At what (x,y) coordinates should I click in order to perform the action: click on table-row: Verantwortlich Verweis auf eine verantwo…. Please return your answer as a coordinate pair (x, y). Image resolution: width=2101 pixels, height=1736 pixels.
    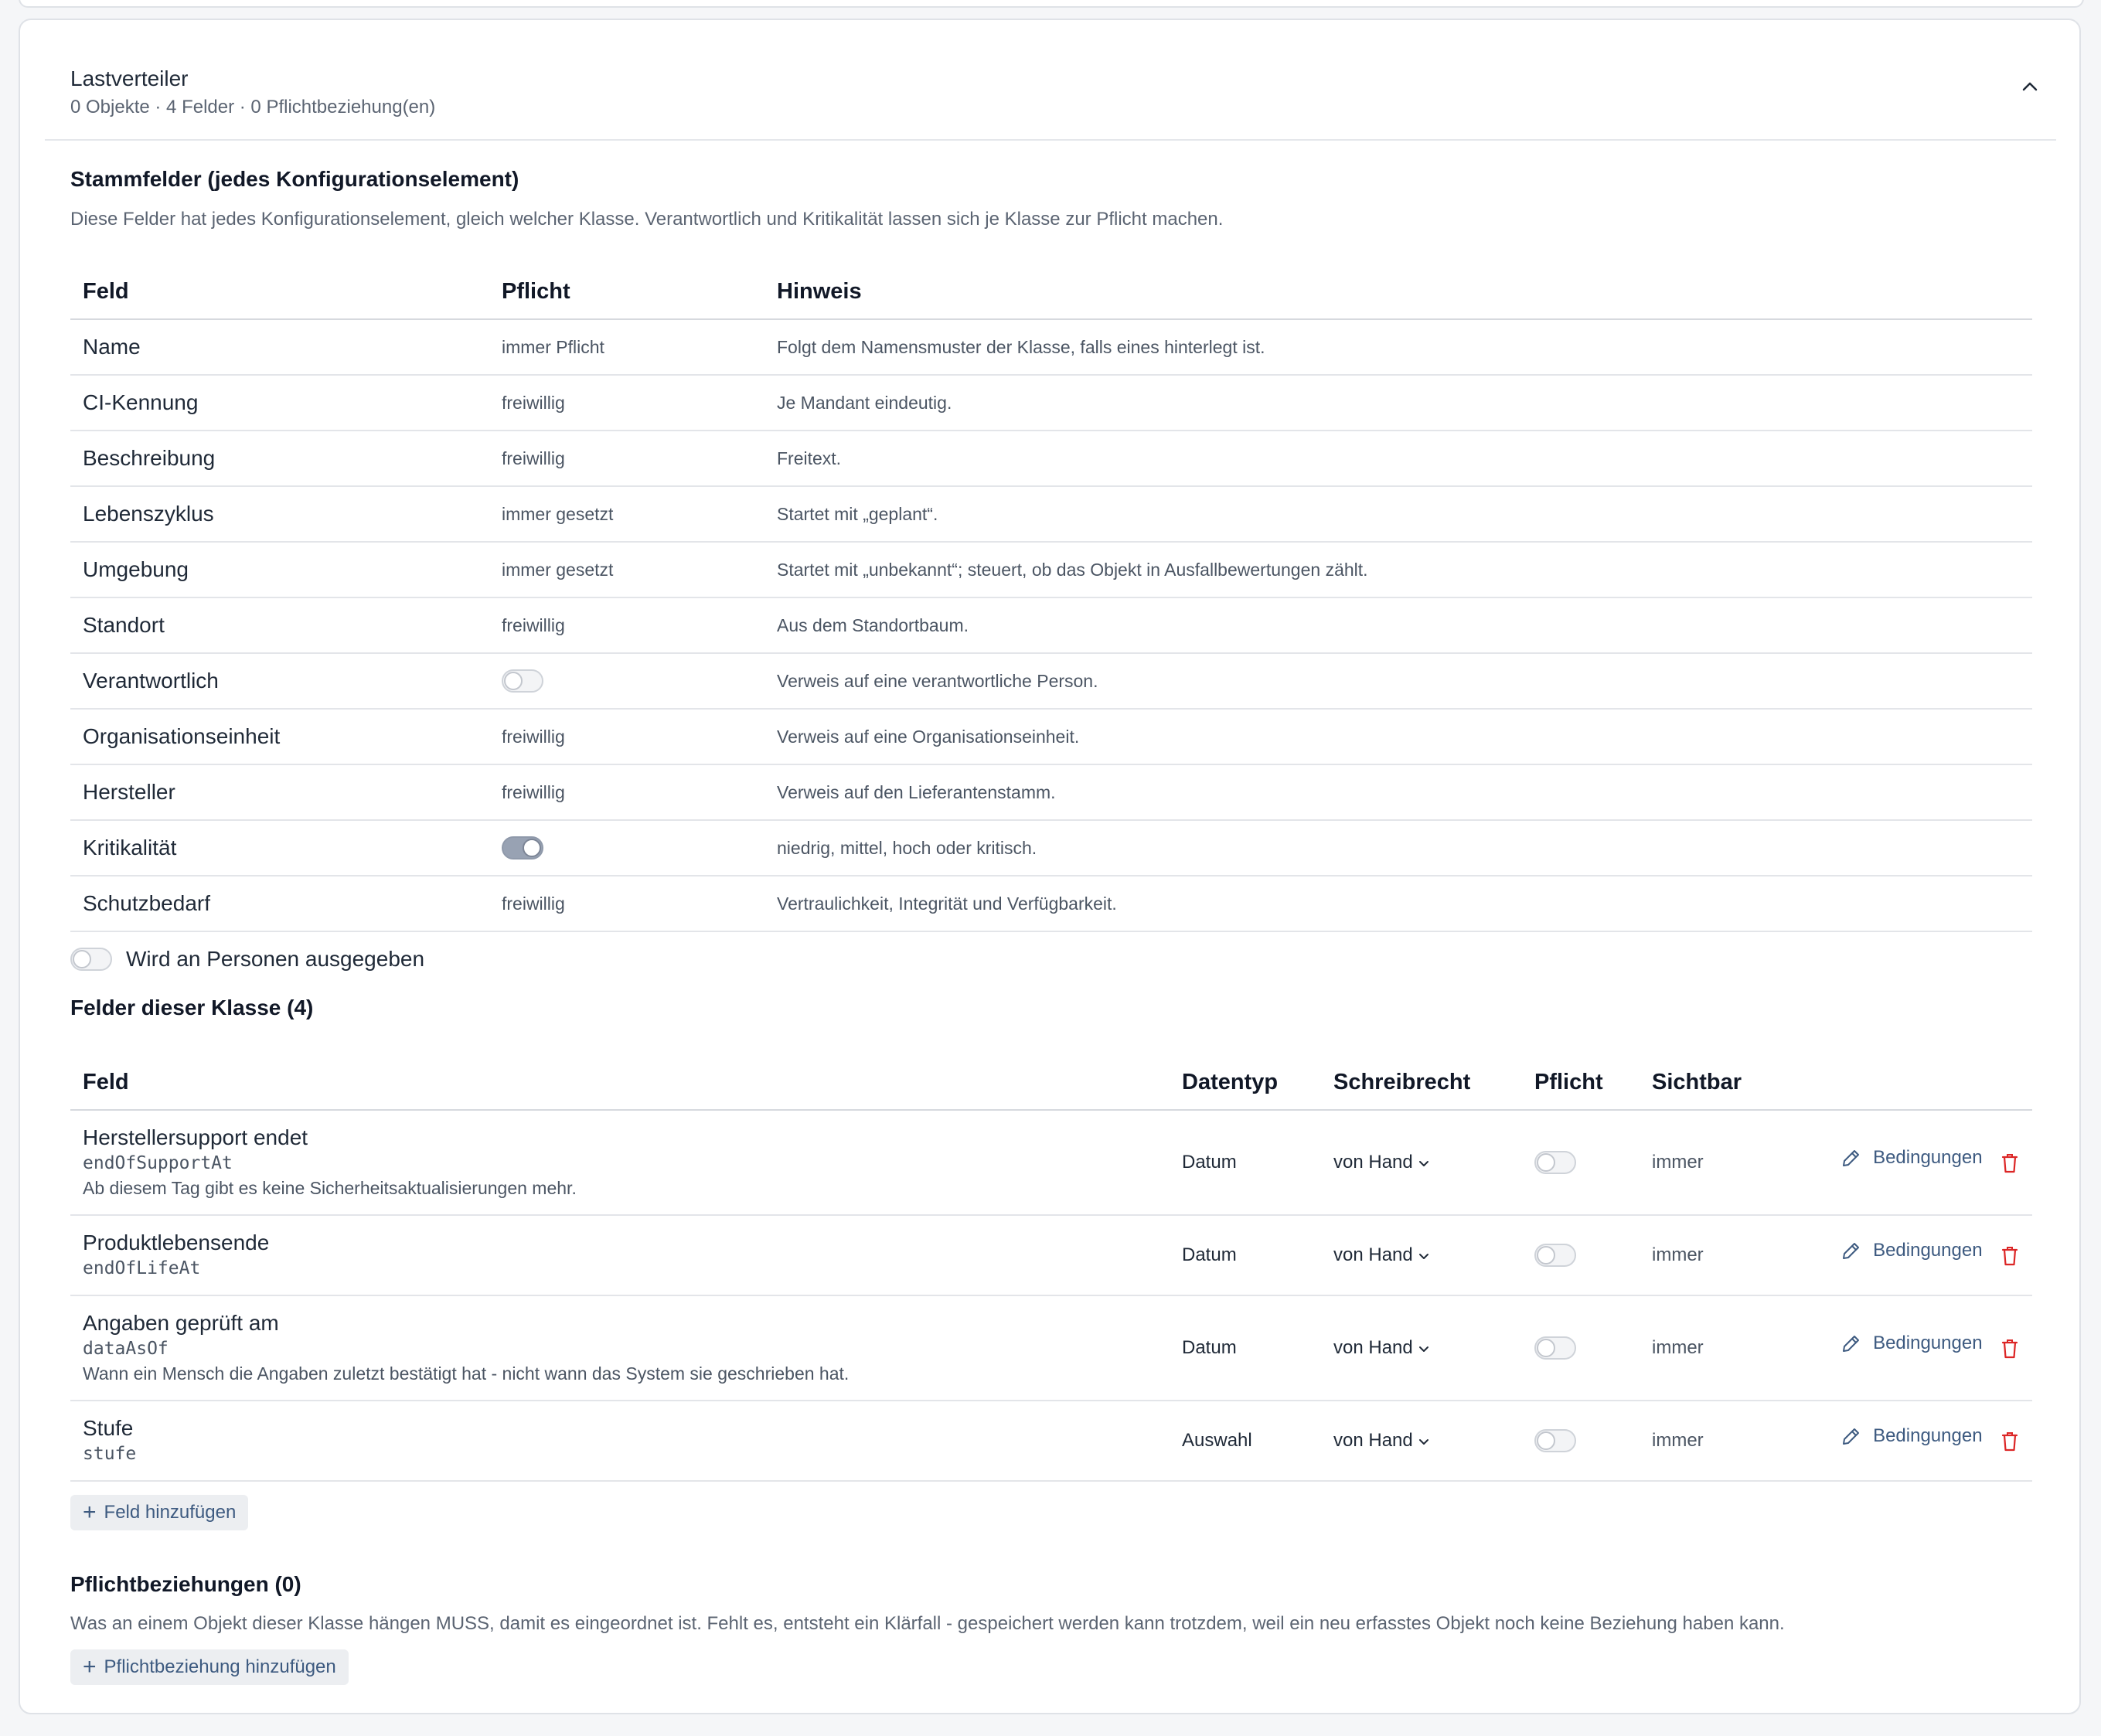
    Looking at the image, I should click on (1051, 682).